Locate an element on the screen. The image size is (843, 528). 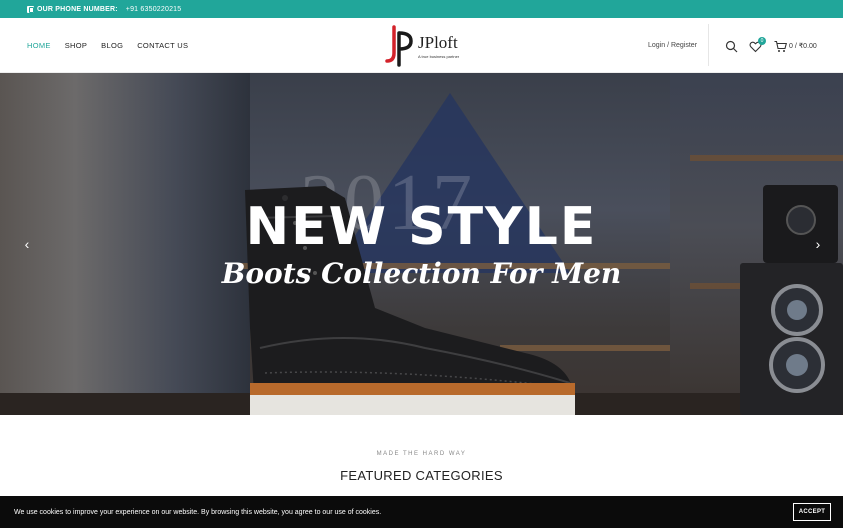
slider-prev-arrow-icon: ‹ is located at coordinates (27, 244).